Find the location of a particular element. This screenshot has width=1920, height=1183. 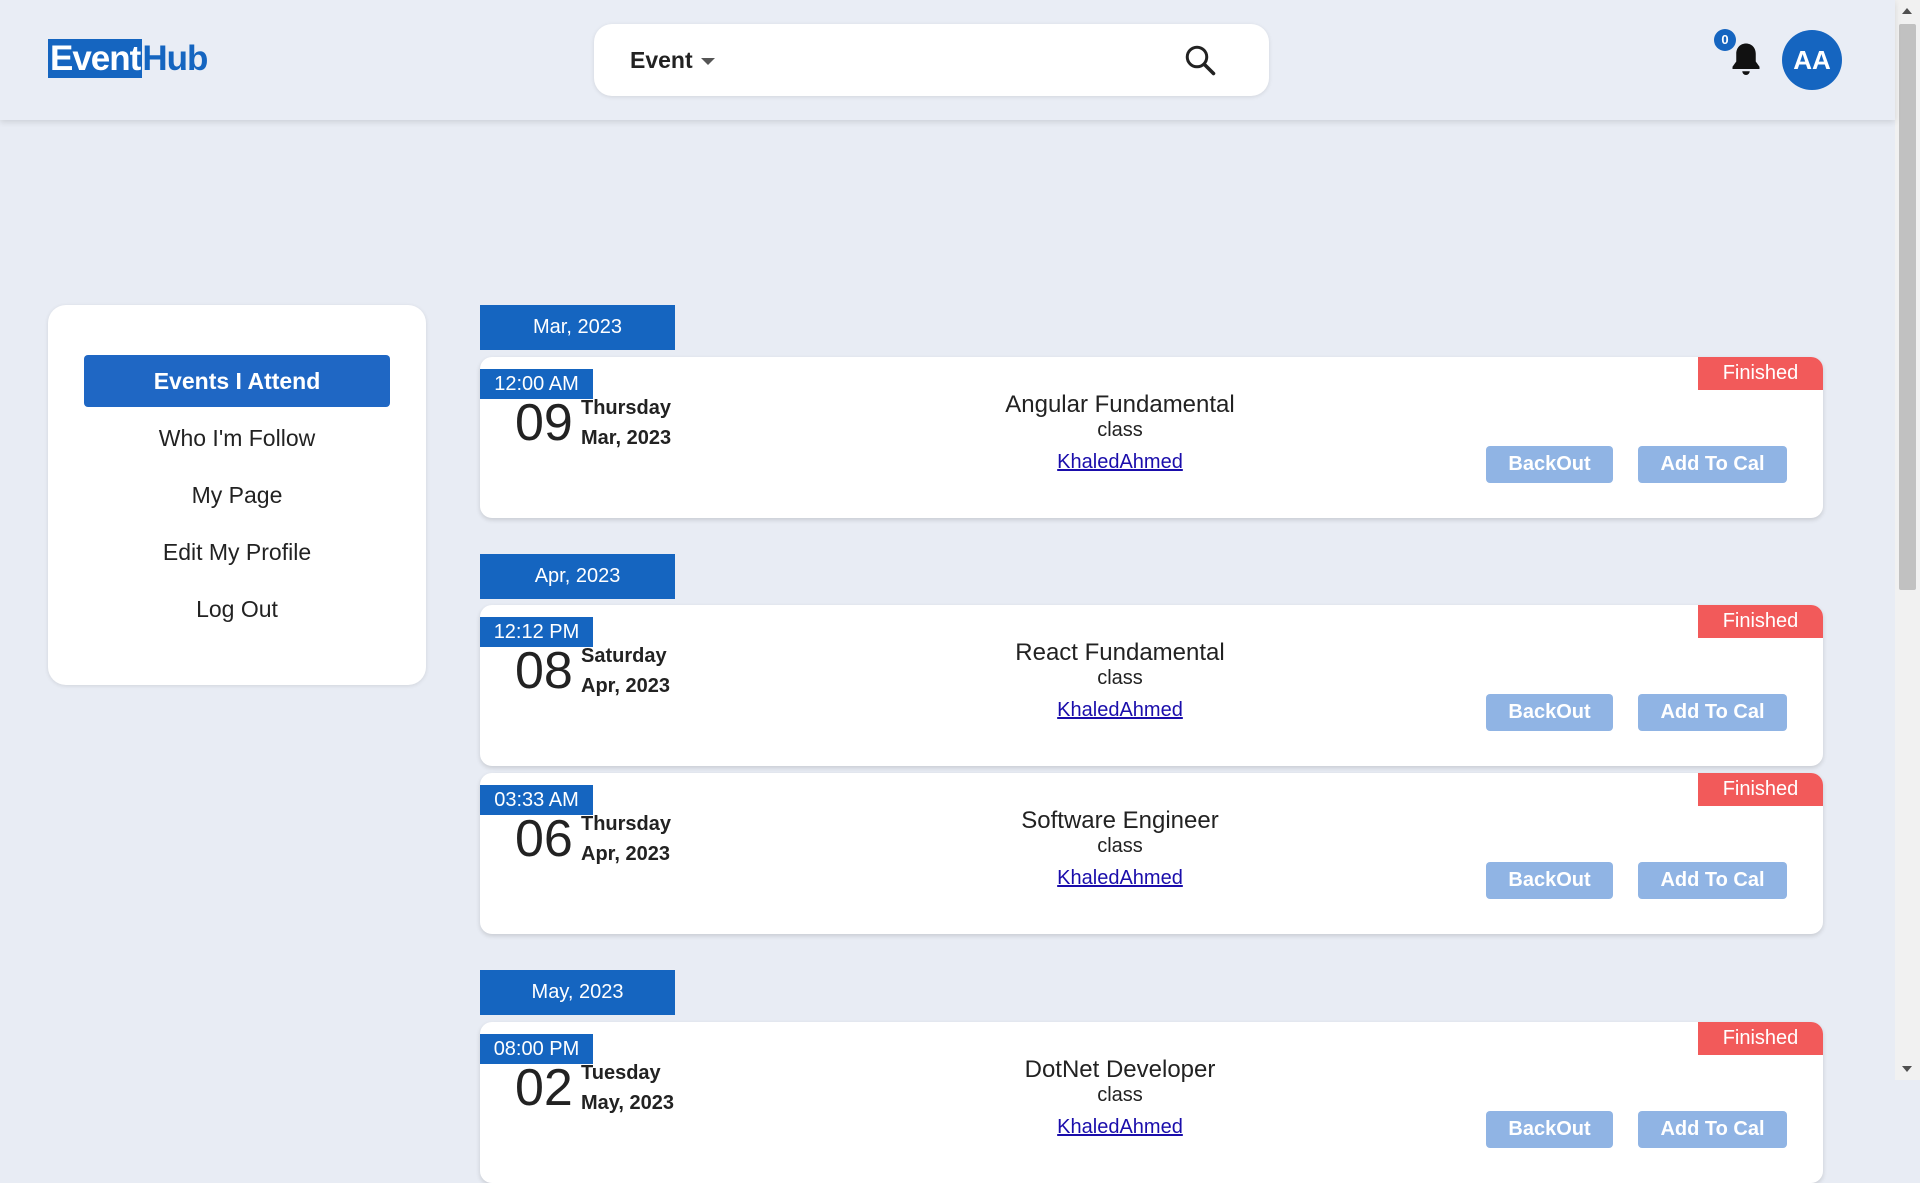

event-details: Software Engineer class KhaledAhmed is located at coordinates (1120, 848).